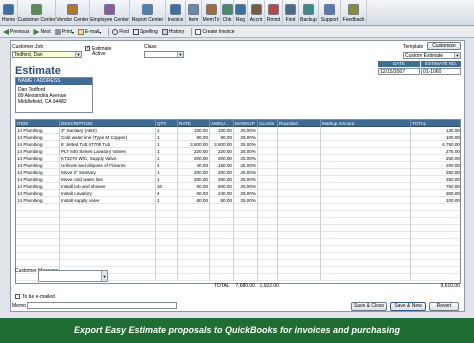 The image size is (474, 343). What do you see at coordinates (444, 46) in the screenshot?
I see `customize-button: Customize` at bounding box center [444, 46].